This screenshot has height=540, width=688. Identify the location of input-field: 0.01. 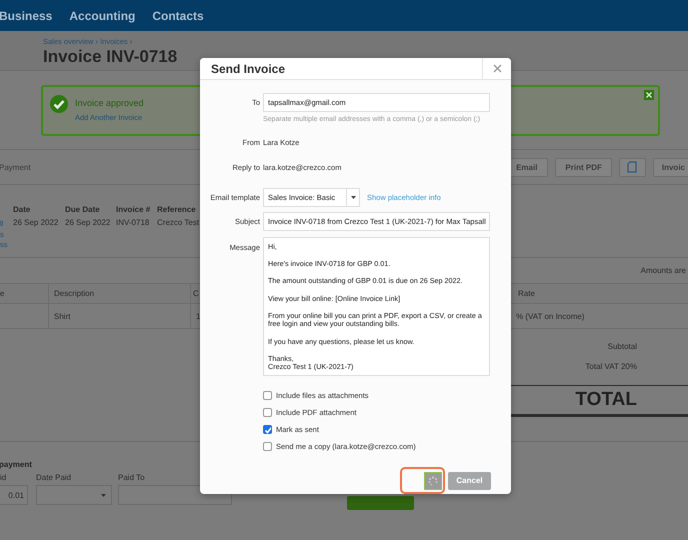
(14, 495).